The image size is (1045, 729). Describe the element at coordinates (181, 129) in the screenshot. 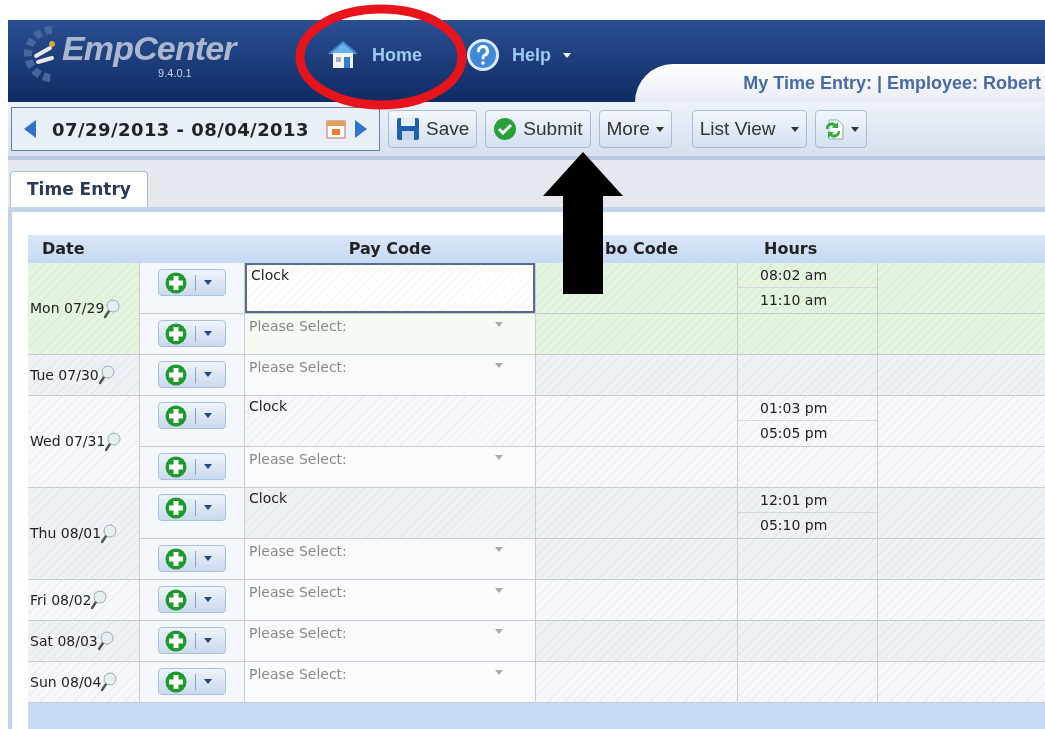

I see `date-range: 07/29/2013 - 08/04/2013` at that location.